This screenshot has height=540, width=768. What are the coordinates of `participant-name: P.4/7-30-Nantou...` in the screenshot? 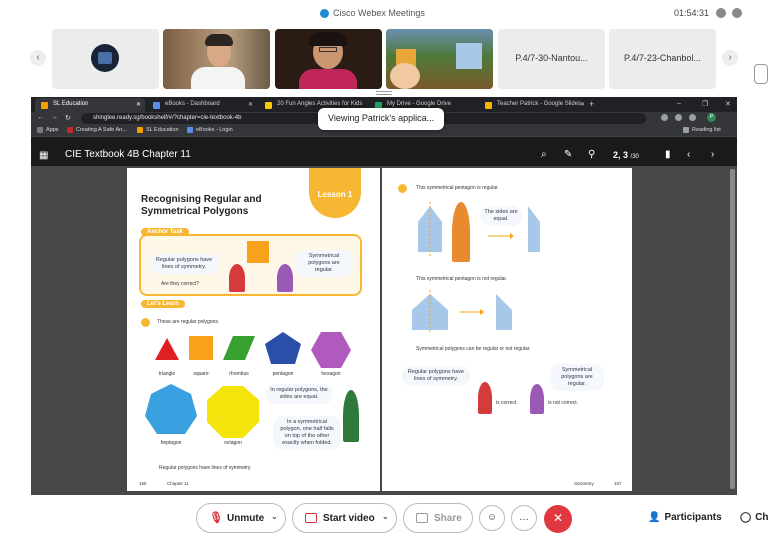 It's located at (551, 58).